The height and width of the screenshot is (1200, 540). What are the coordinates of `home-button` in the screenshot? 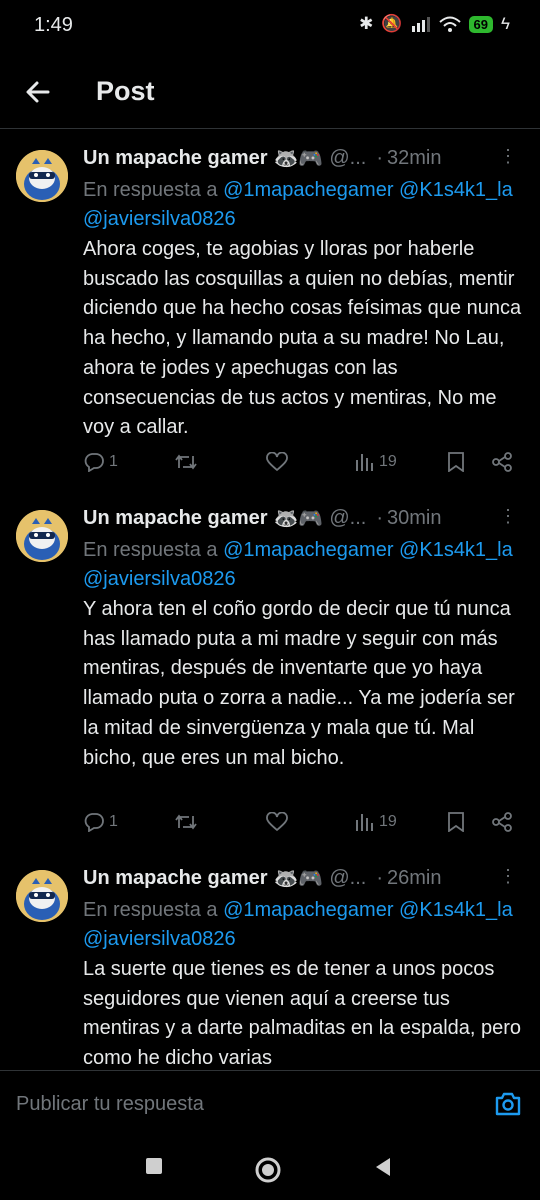 It's located at (268, 1170).